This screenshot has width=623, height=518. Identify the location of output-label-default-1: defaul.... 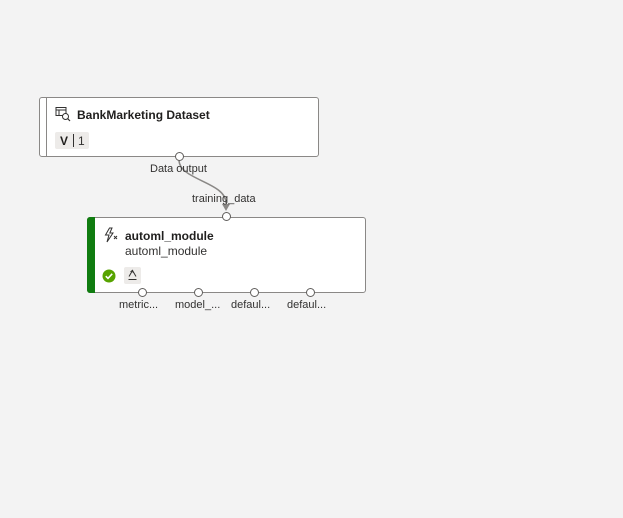
(251, 305).